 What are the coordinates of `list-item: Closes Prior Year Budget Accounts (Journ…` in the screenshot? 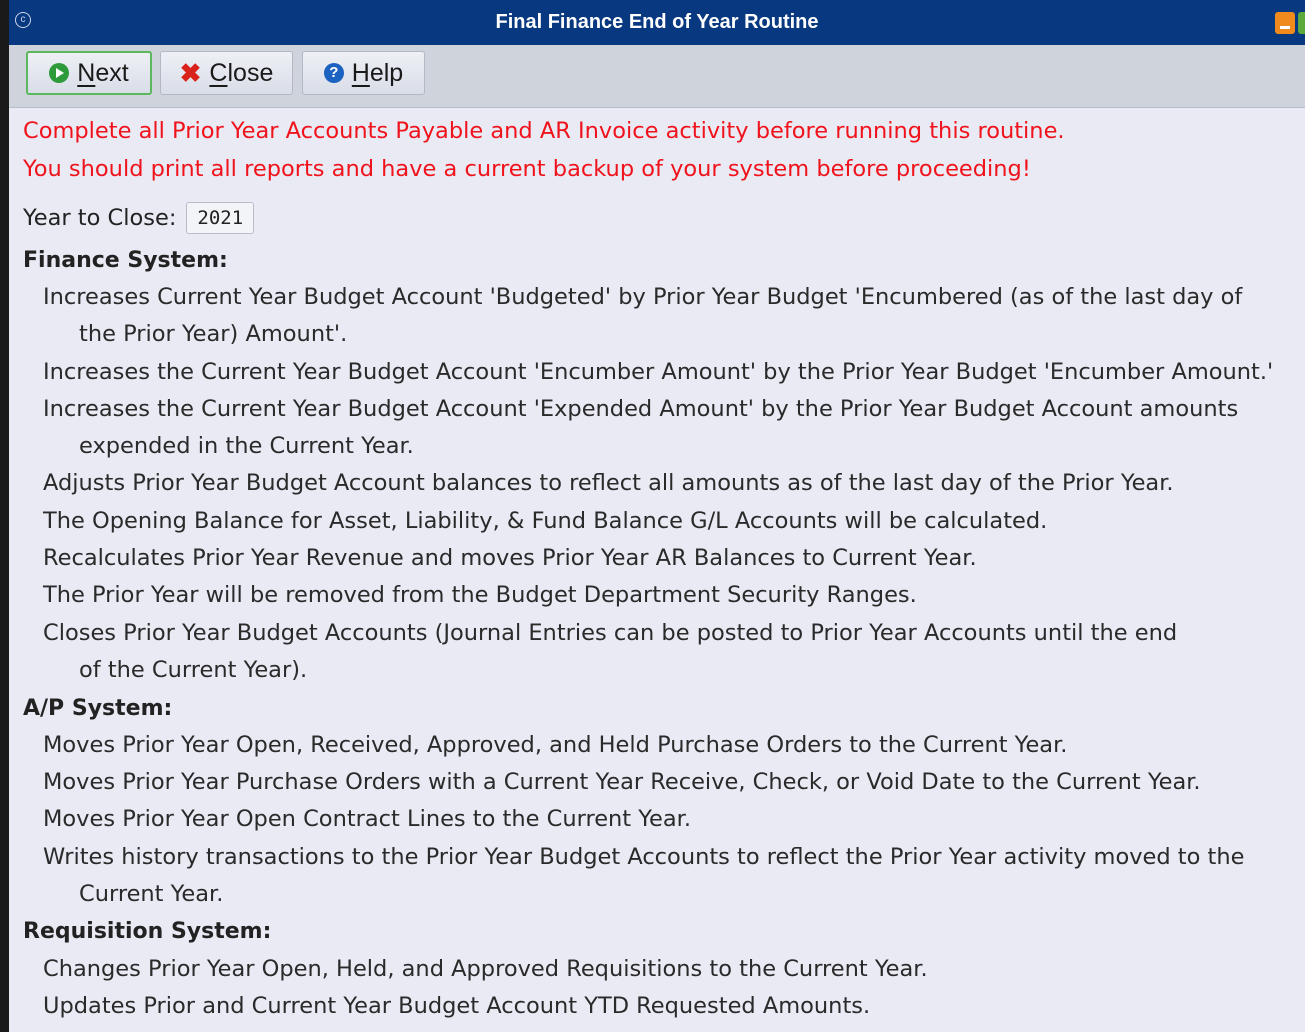 It's located at (610, 633).